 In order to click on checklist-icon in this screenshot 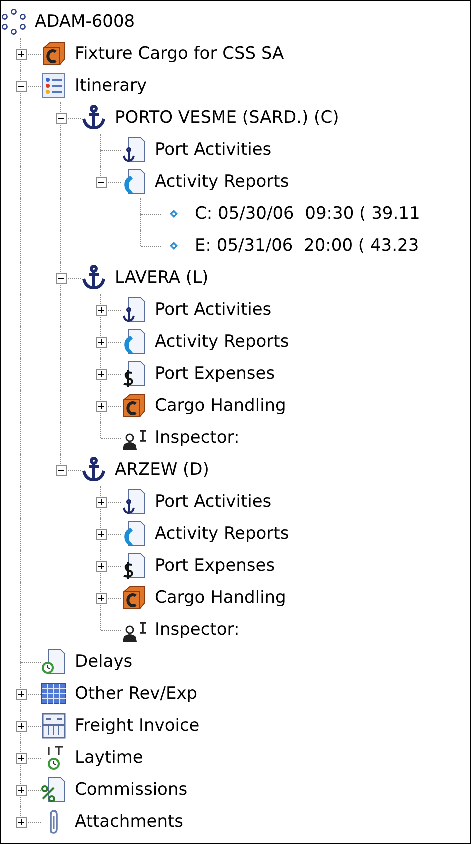, I will do `click(54, 86)`.